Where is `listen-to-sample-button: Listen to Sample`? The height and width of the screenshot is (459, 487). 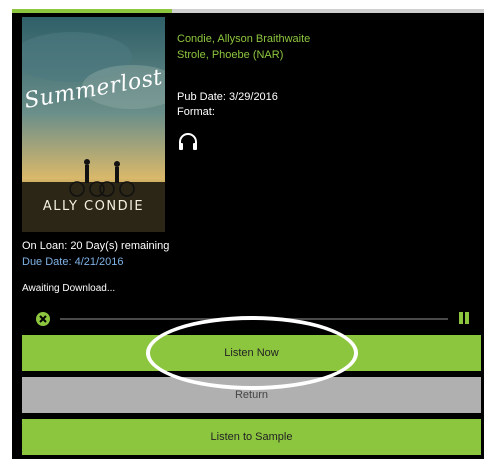 listen-to-sample-button: Listen to Sample is located at coordinates (251, 437).